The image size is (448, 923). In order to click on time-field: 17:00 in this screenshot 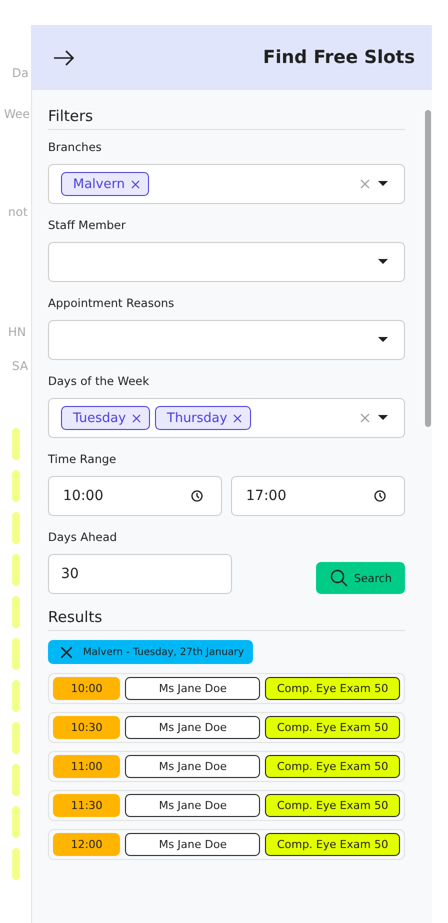, I will do `click(318, 496)`.